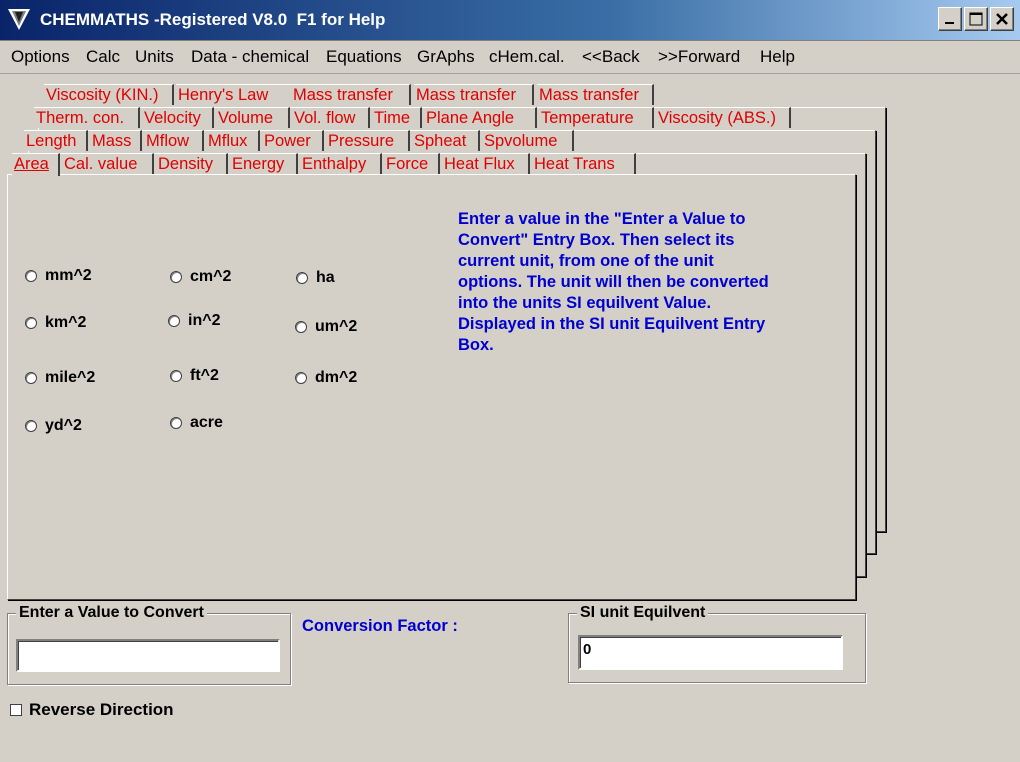 The image size is (1020, 762). I want to click on radio-mm2: mm^2, so click(58, 276).